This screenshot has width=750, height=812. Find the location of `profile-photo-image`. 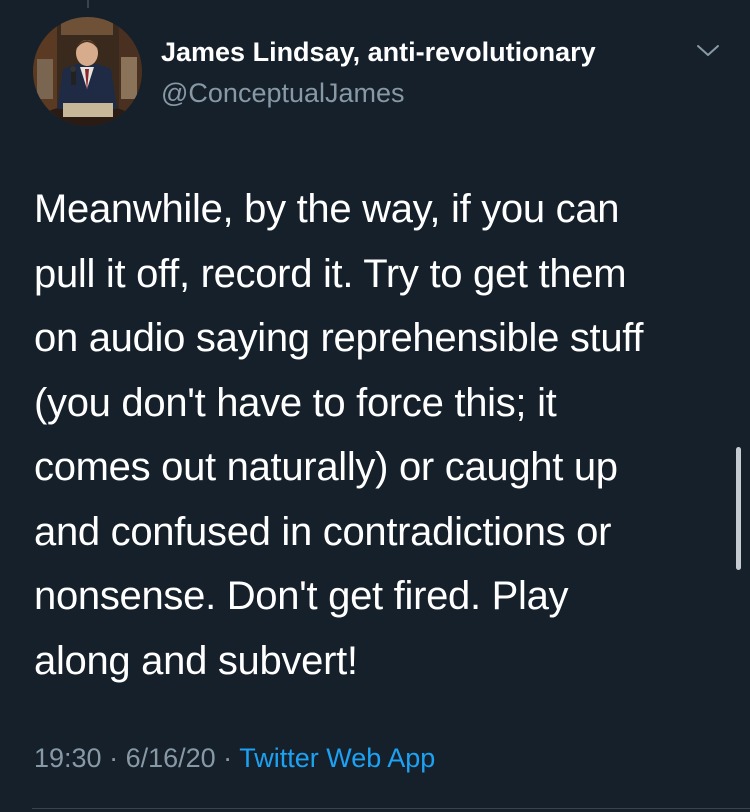

profile-photo-image is located at coordinates (87, 71).